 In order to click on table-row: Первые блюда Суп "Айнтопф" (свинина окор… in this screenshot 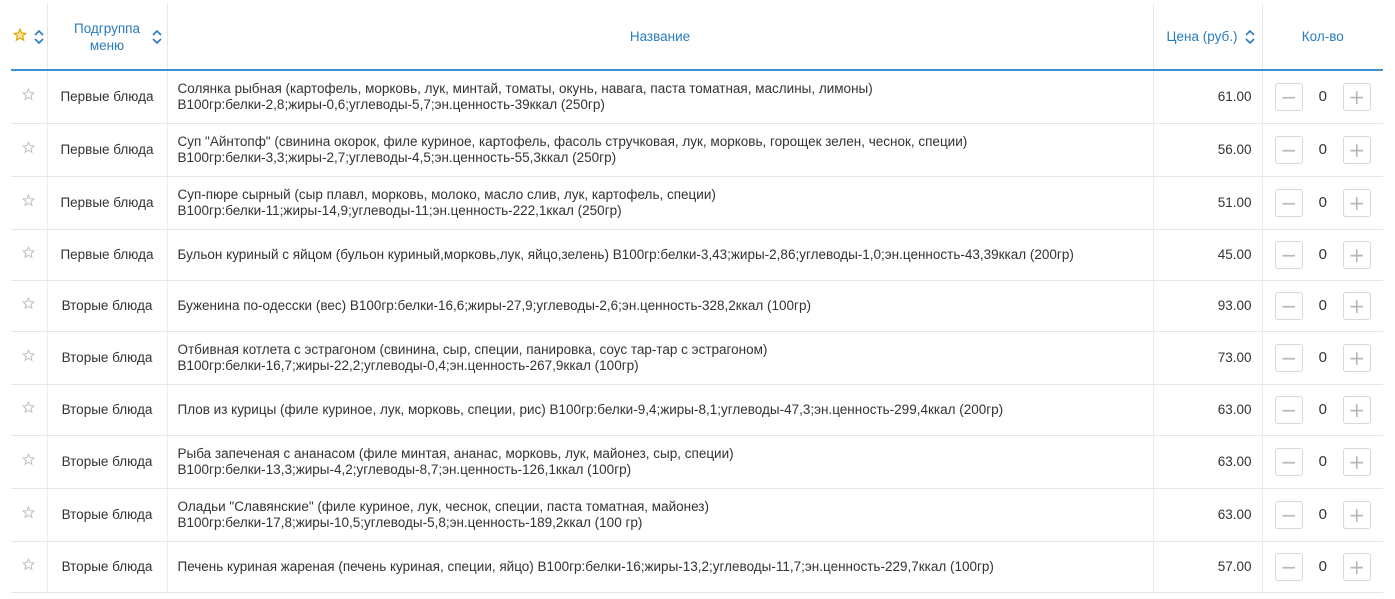, I will do `click(697, 150)`.